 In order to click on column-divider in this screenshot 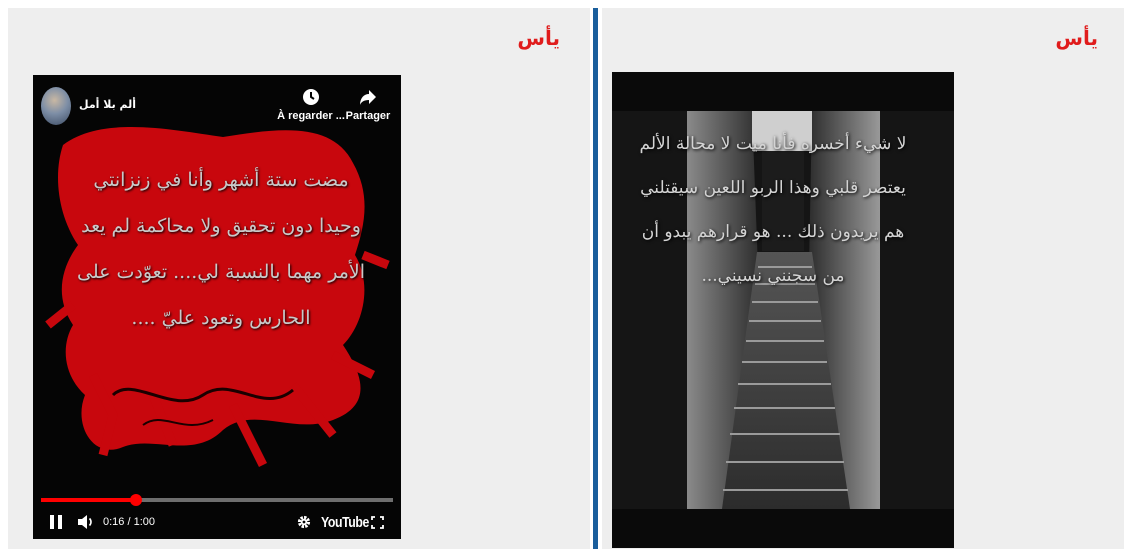, I will do `click(595, 278)`.